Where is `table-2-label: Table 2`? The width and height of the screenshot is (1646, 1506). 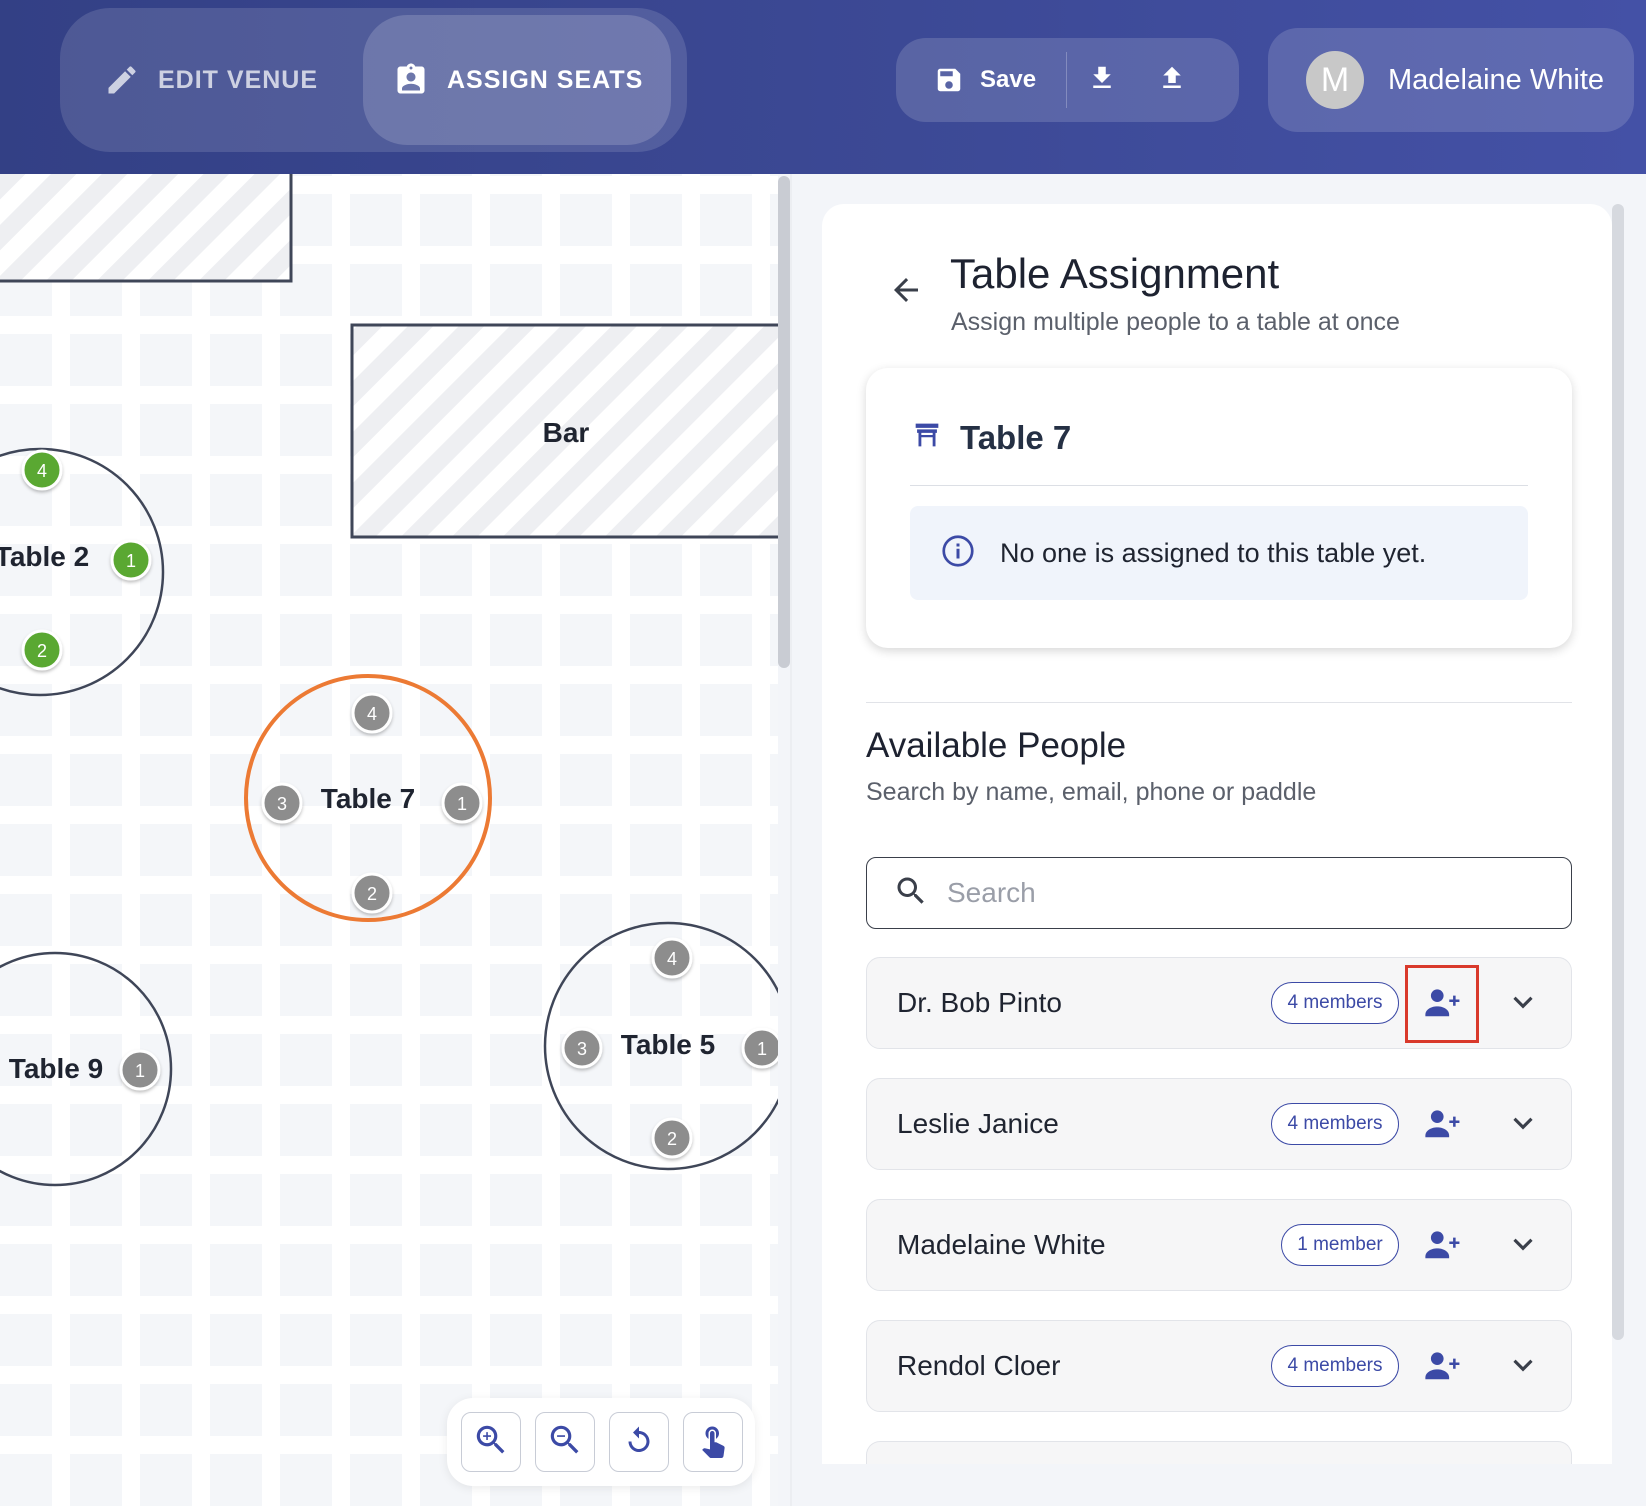
table-2-label: Table 2 is located at coordinates (44, 556).